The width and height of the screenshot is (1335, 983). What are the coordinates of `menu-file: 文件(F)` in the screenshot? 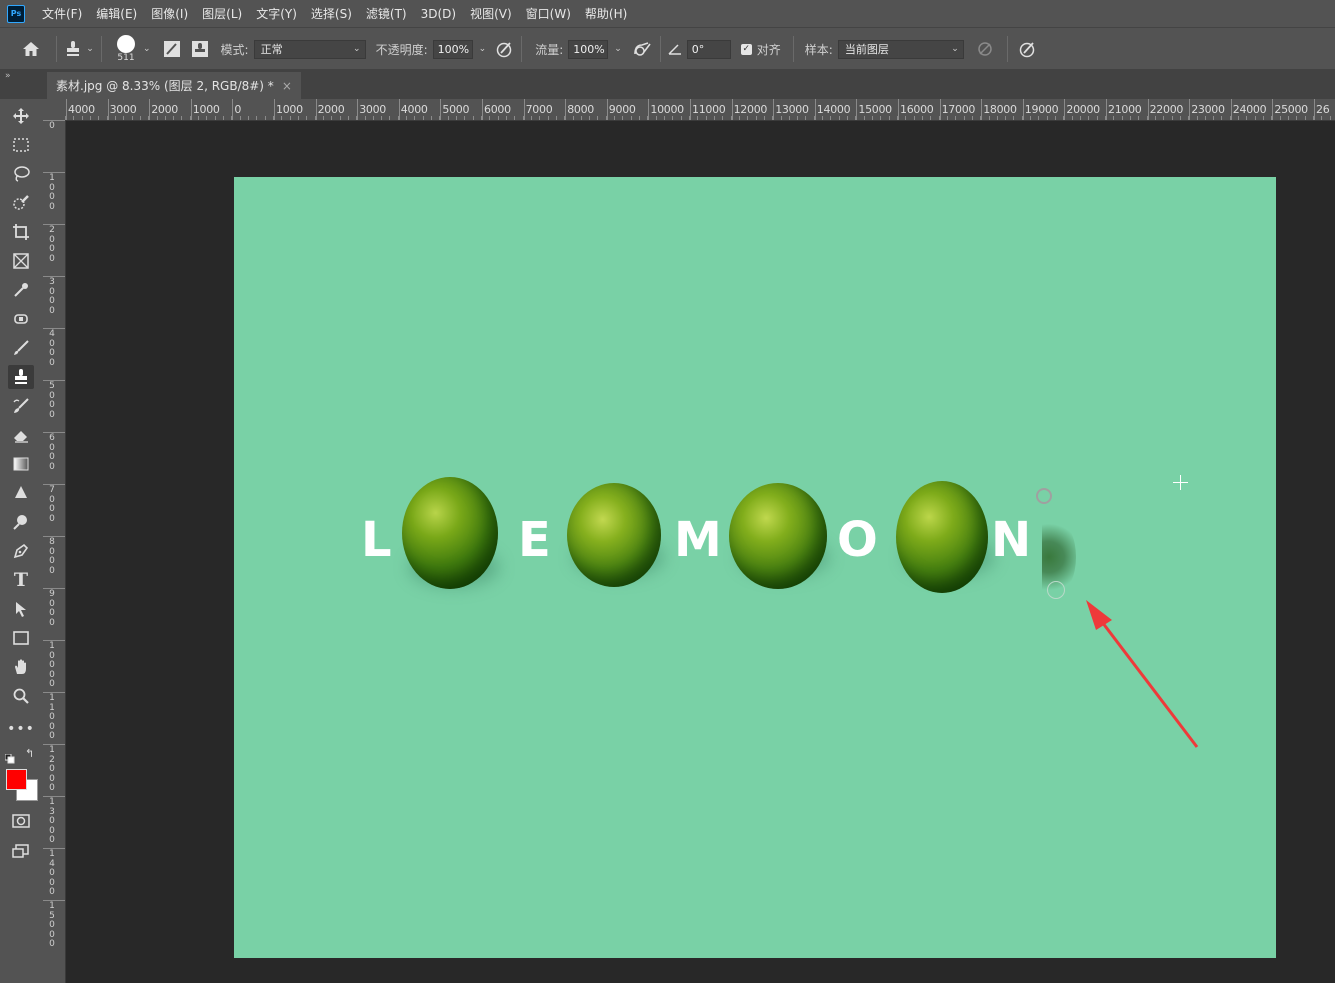 It's located at (62, 13).